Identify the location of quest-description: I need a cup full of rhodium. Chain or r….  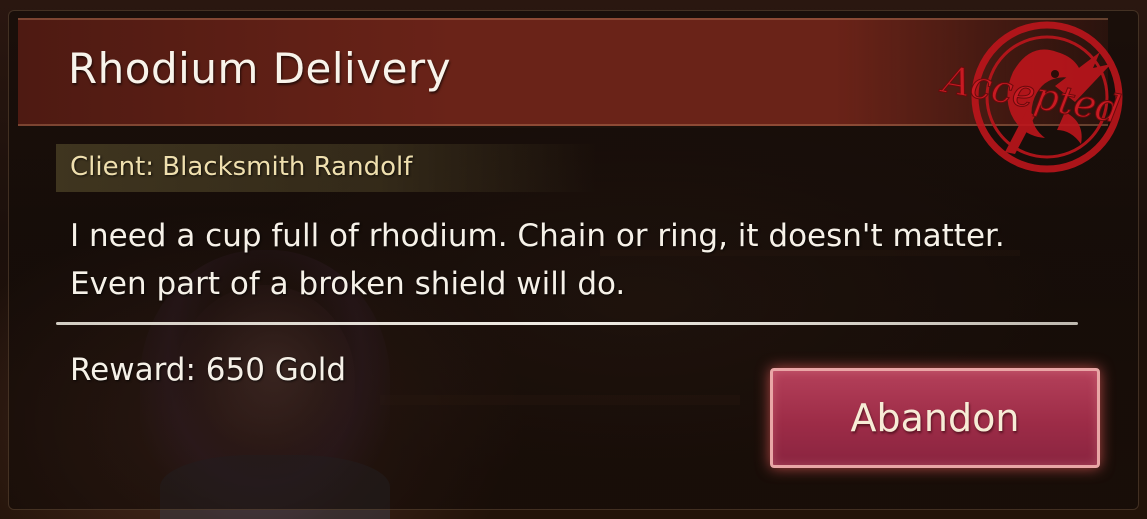
(537, 260).